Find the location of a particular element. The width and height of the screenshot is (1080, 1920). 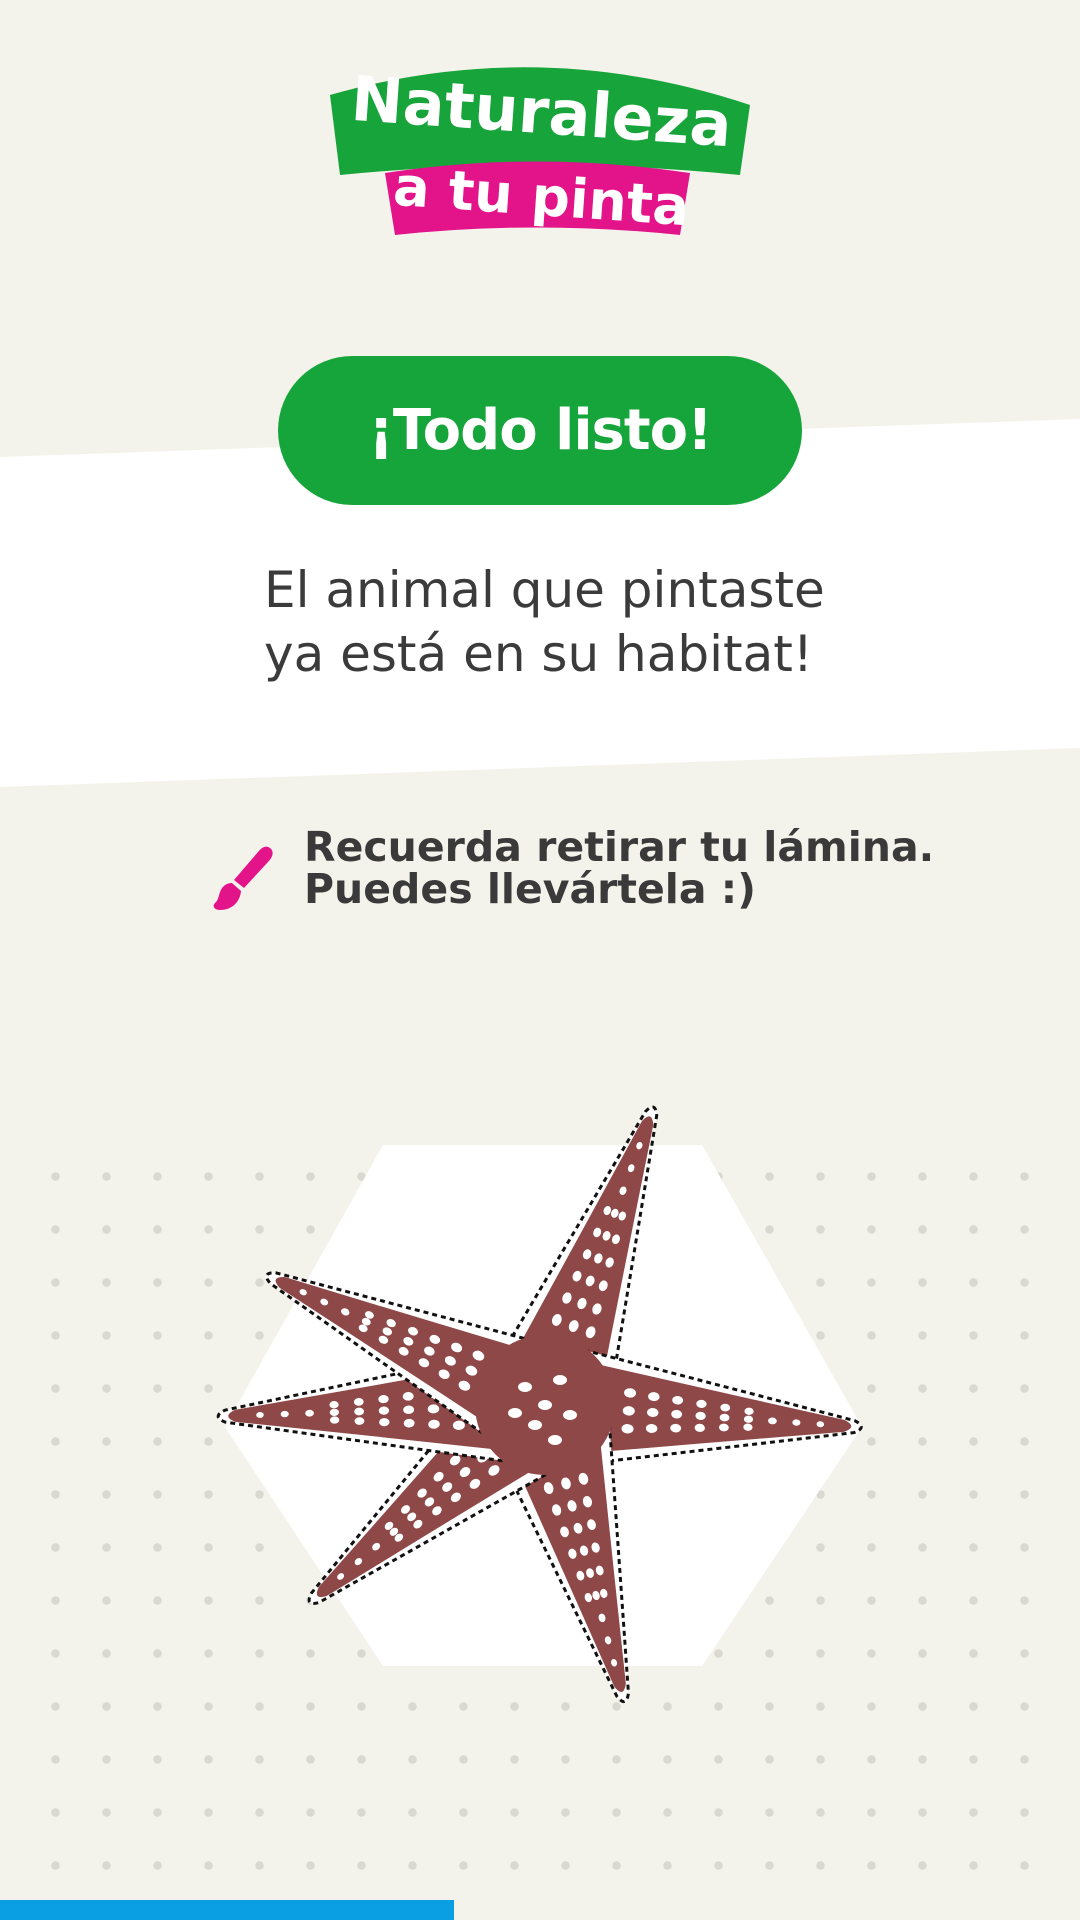

done-button: ¡Todo listo! is located at coordinates (540, 430).